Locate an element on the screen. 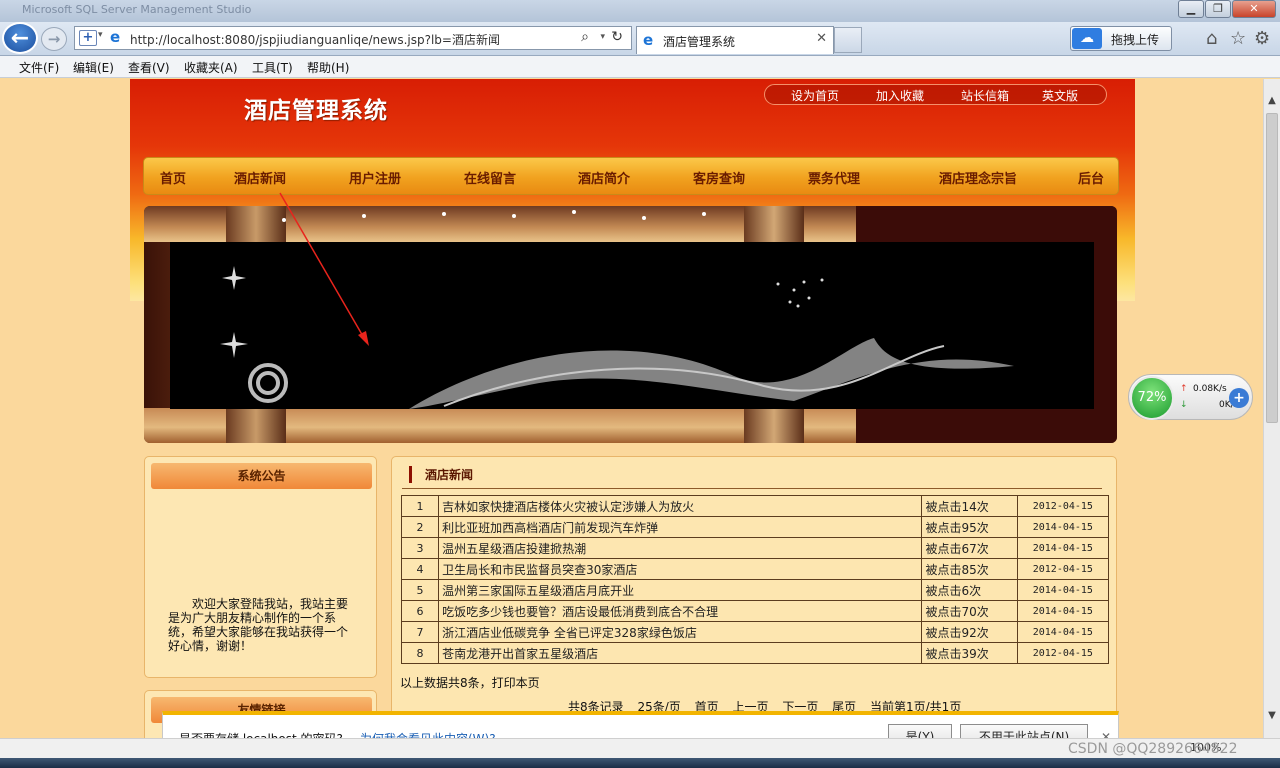  nav-home: 首页 is located at coordinates (173, 177).